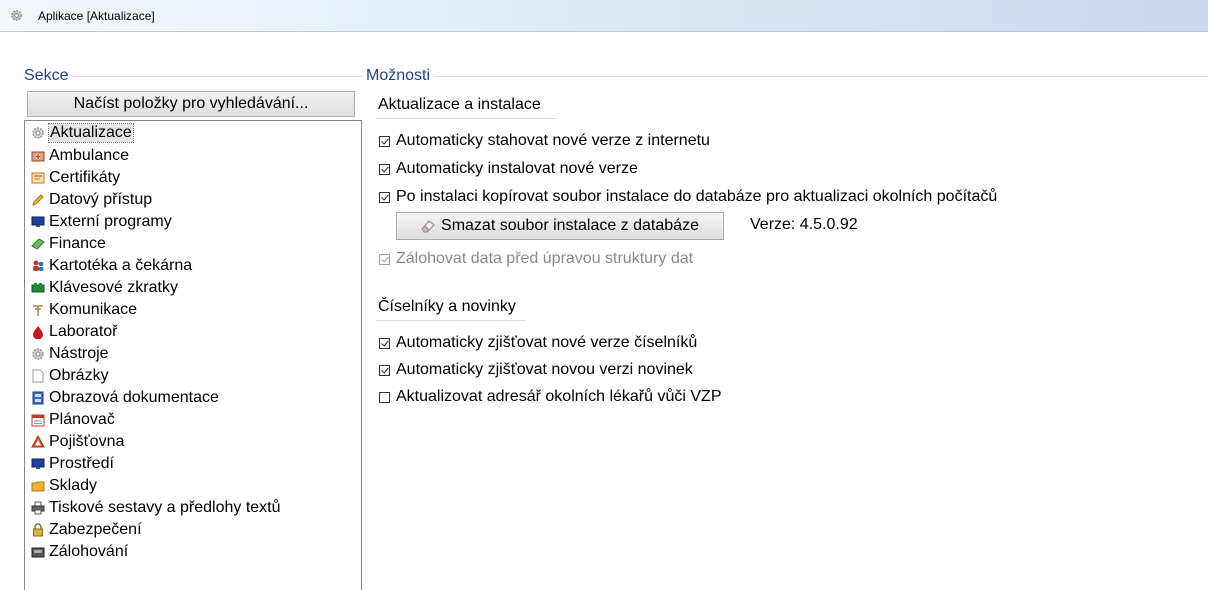 This screenshot has width=1208, height=590. I want to click on antenna-icon, so click(38, 310).